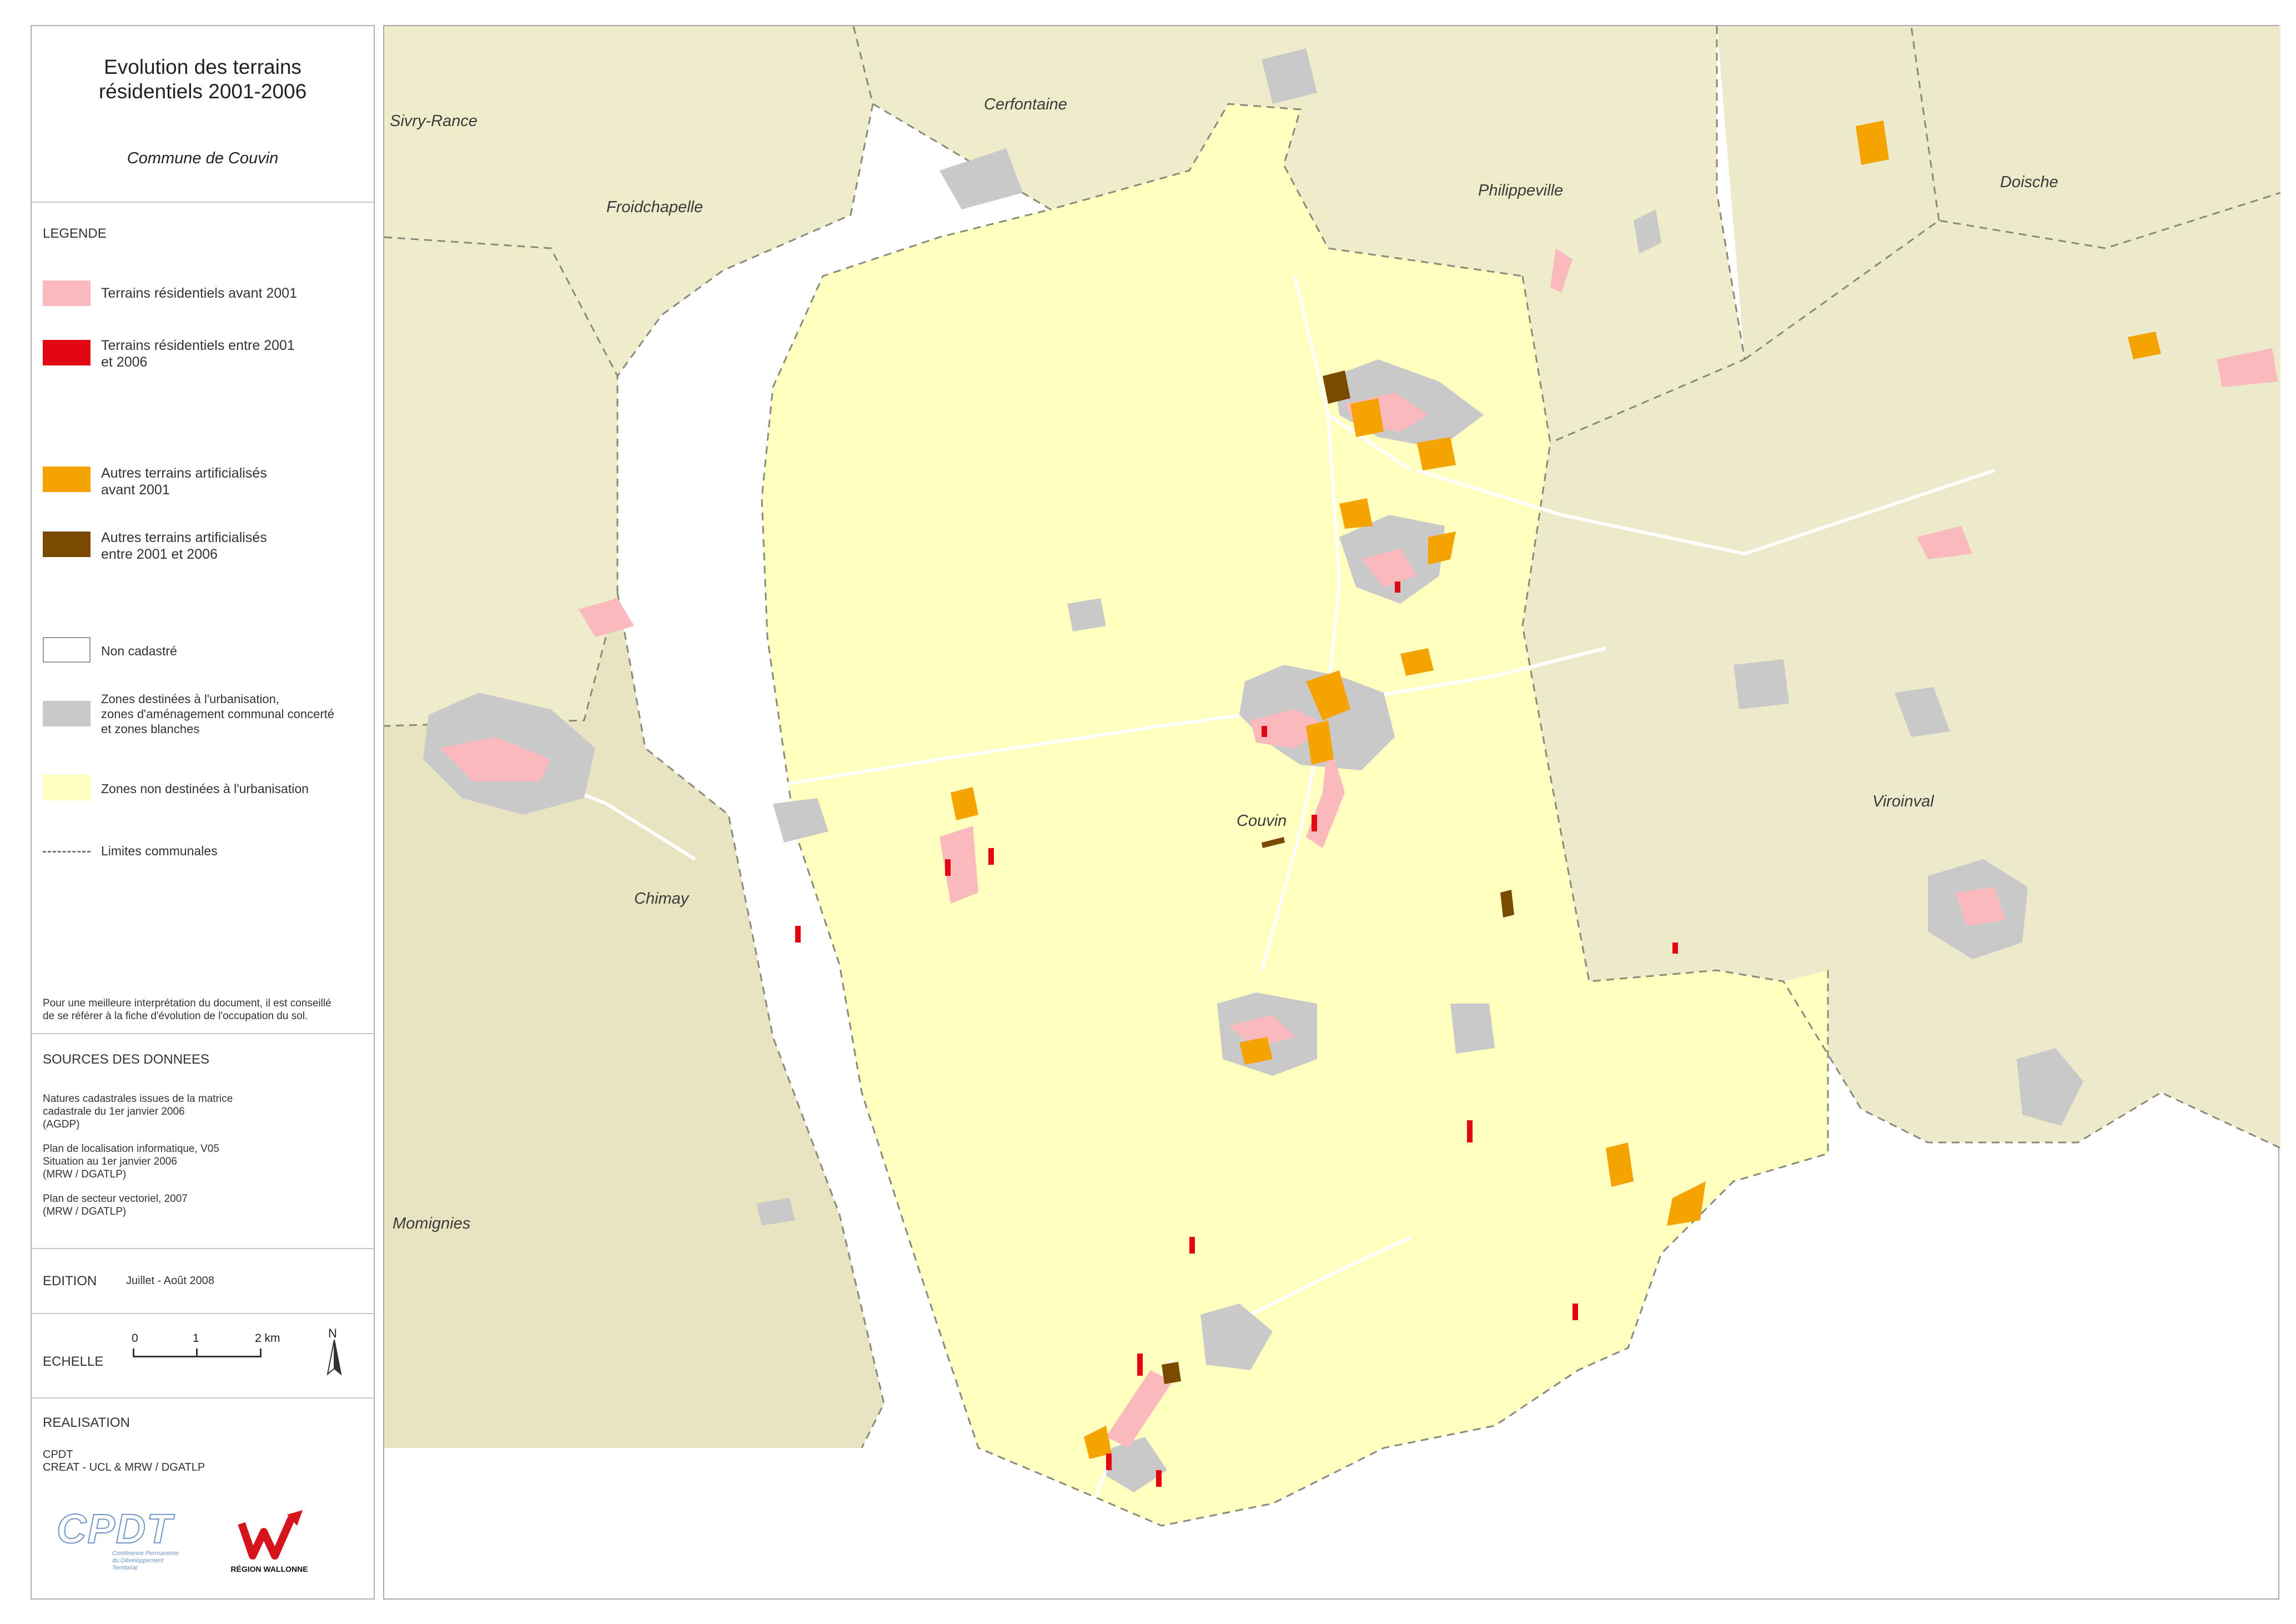  What do you see at coordinates (159, 851) in the screenshot?
I see `legend-label-boundary: Limites communales` at bounding box center [159, 851].